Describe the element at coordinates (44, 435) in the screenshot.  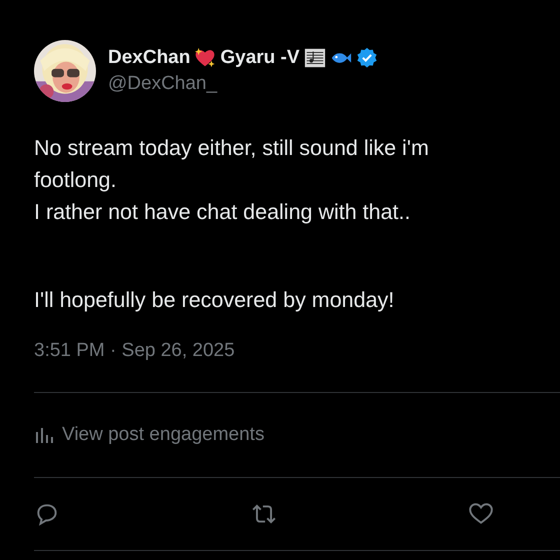
I see `analytics-icon` at that location.